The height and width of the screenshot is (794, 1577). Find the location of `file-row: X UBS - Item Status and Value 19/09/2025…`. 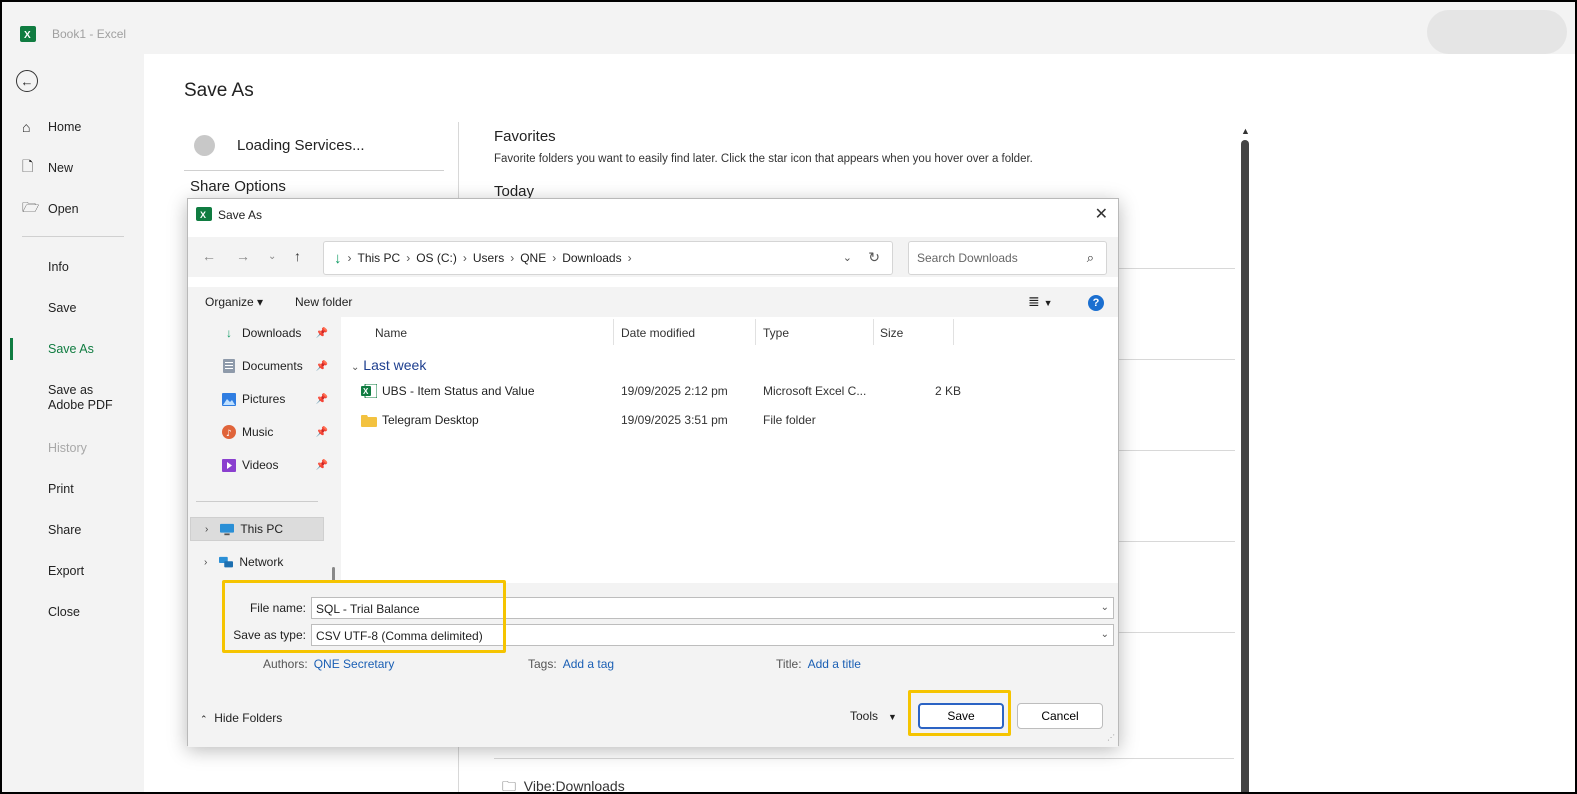

file-row: X UBS - Item Status and Value 19/09/2025… is located at coordinates (731, 391).